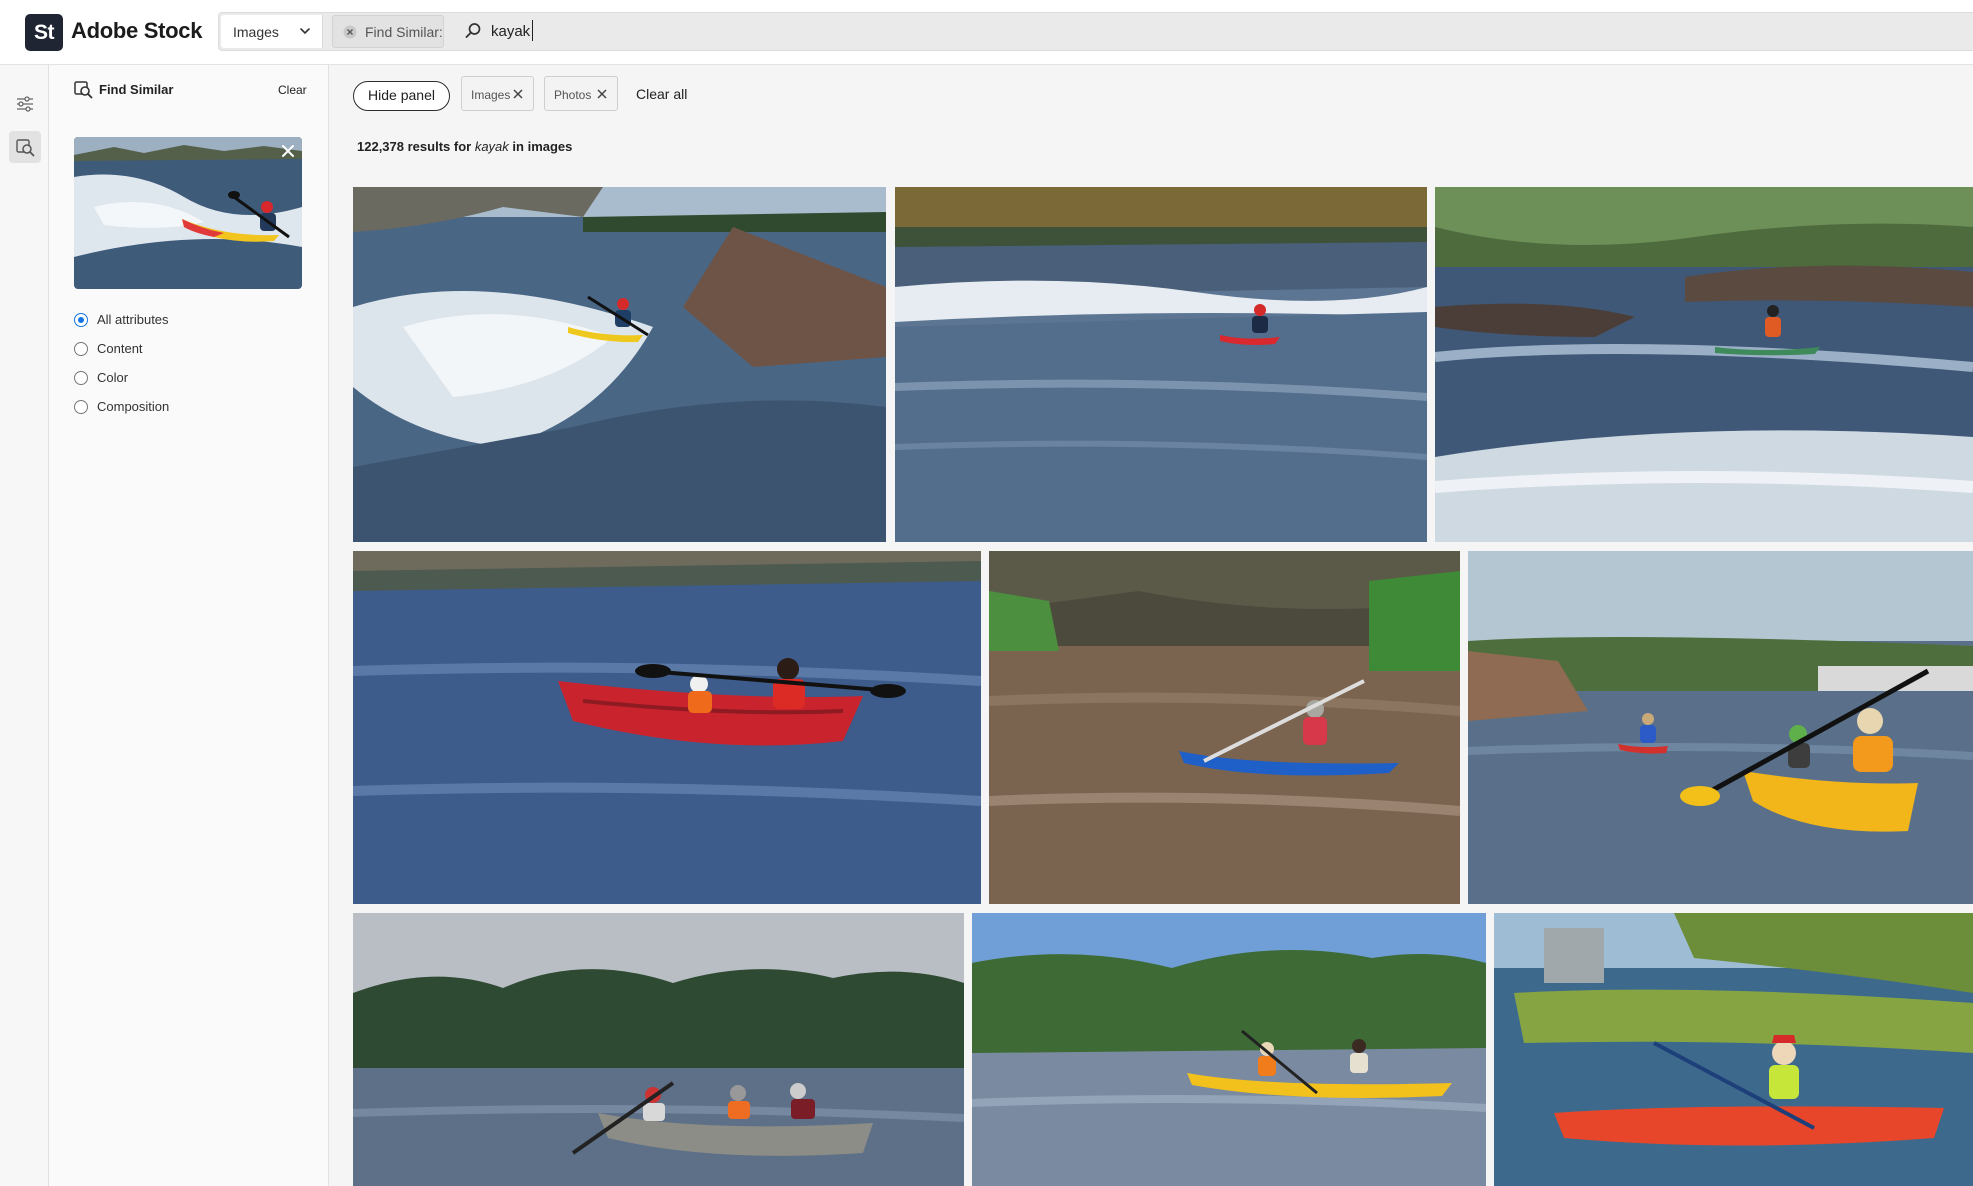 The width and height of the screenshot is (1973, 1186). I want to click on results-count: 122,378 results for kayak in images, so click(464, 146).